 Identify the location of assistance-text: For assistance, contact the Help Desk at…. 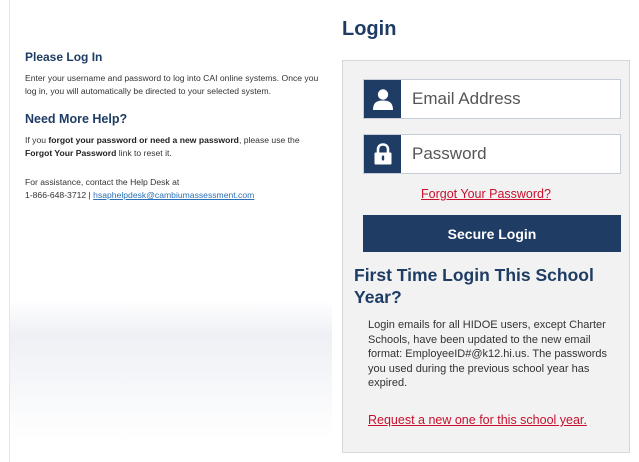
(175, 189).